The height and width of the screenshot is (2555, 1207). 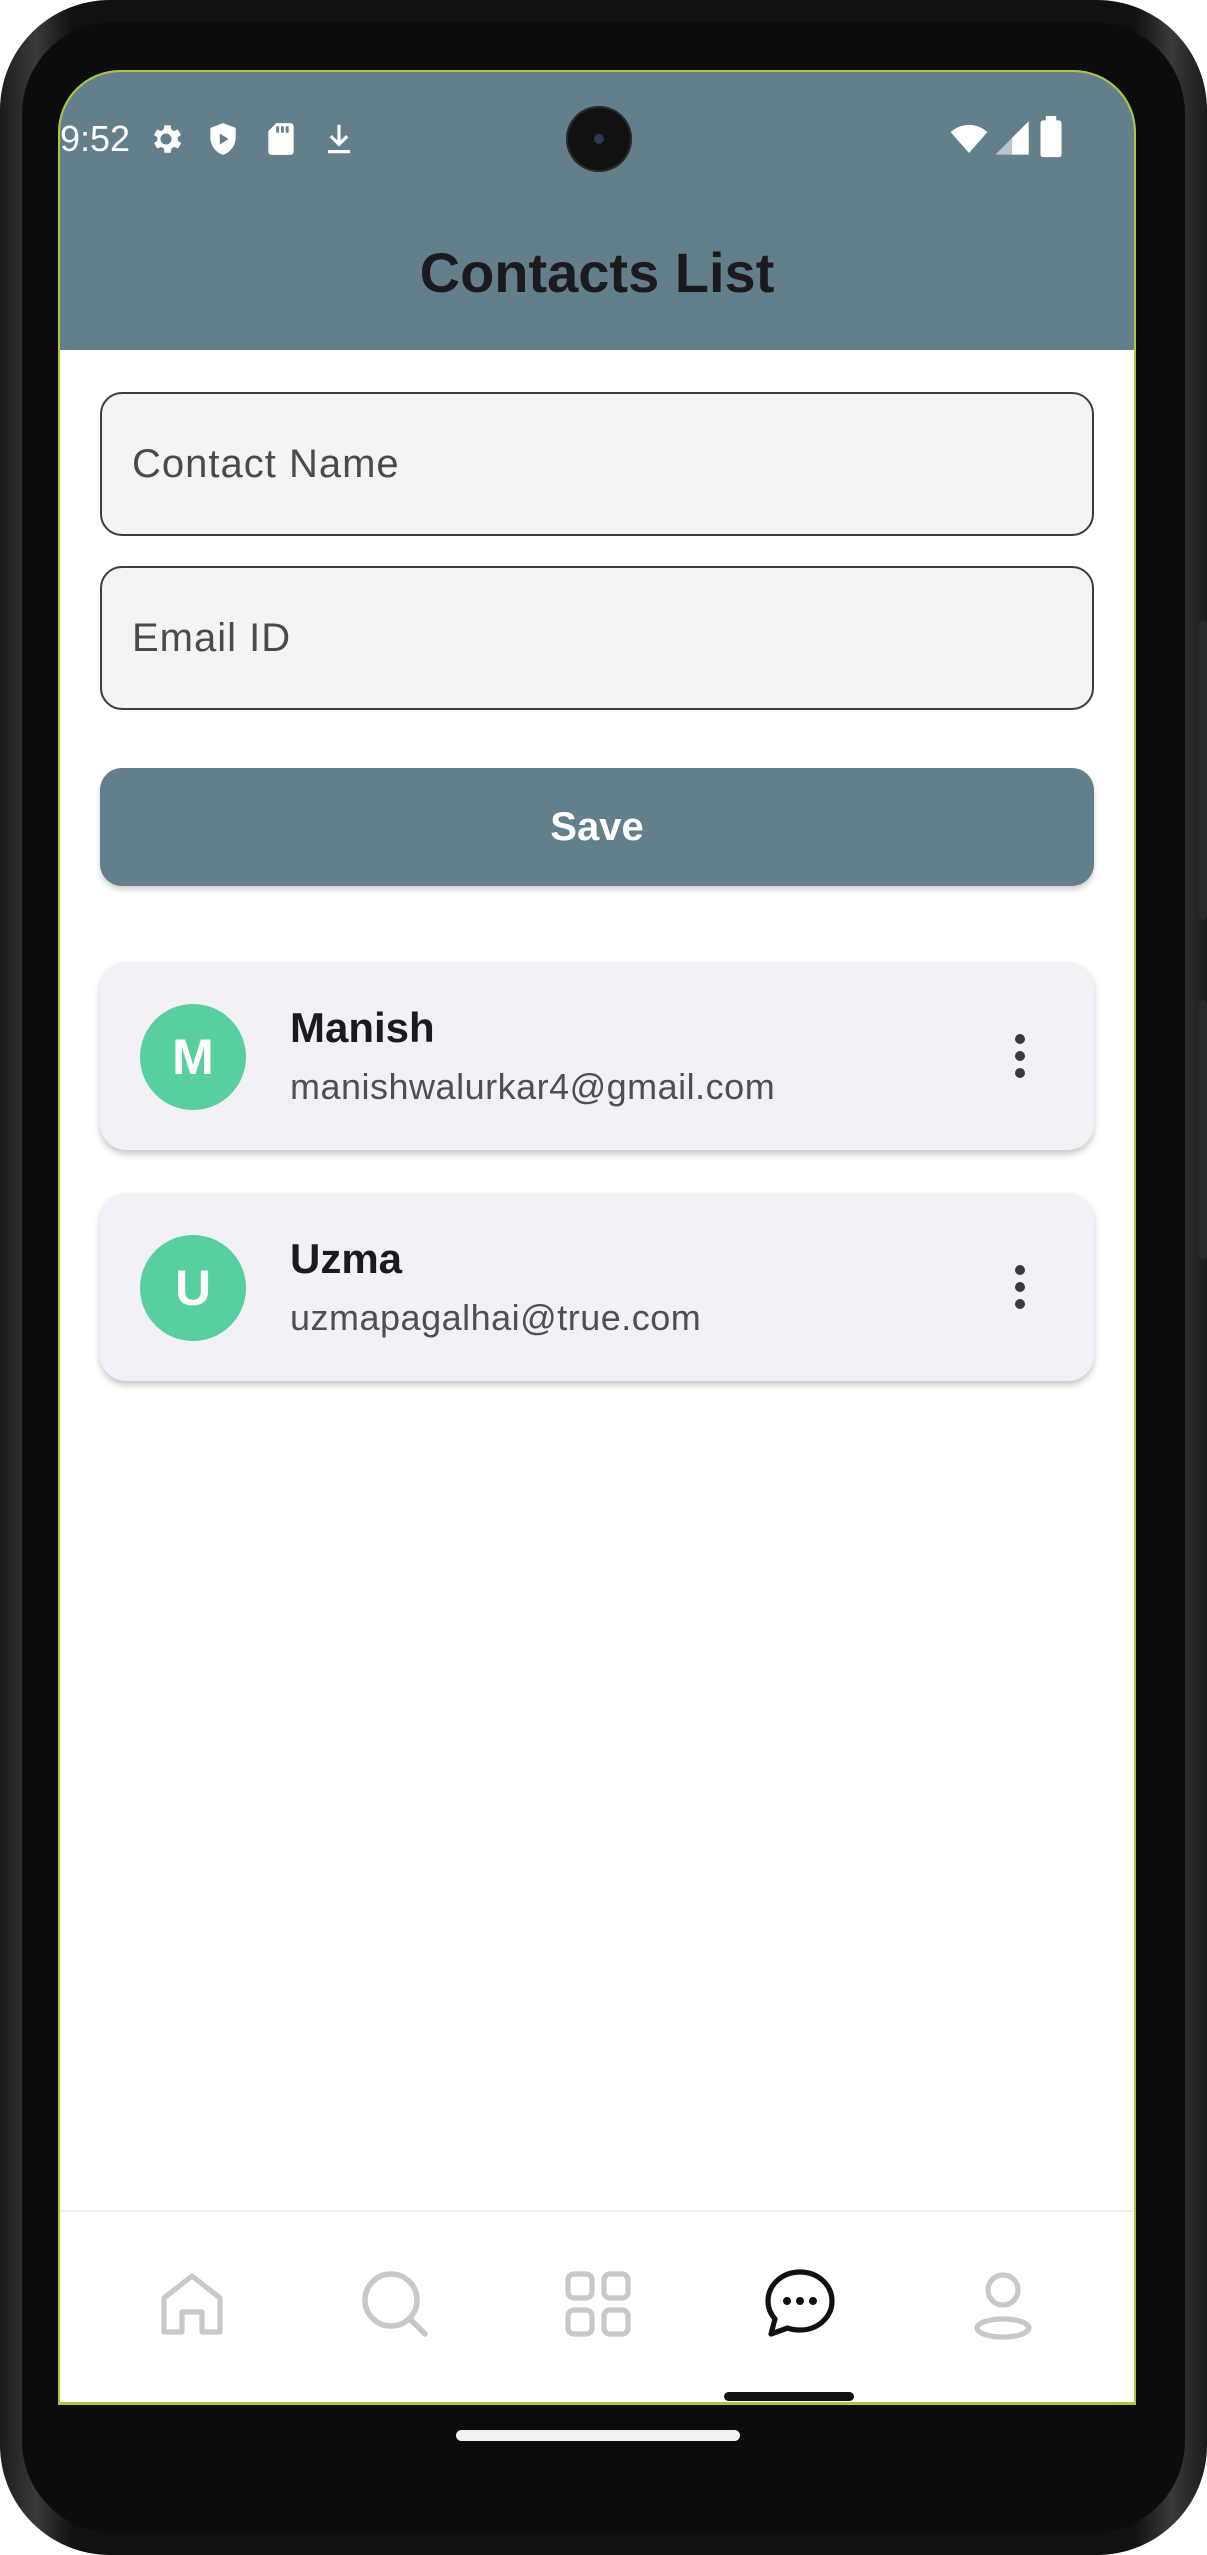 I want to click on contact-email: uzmapagalhai@true.com, so click(x=496, y=1317).